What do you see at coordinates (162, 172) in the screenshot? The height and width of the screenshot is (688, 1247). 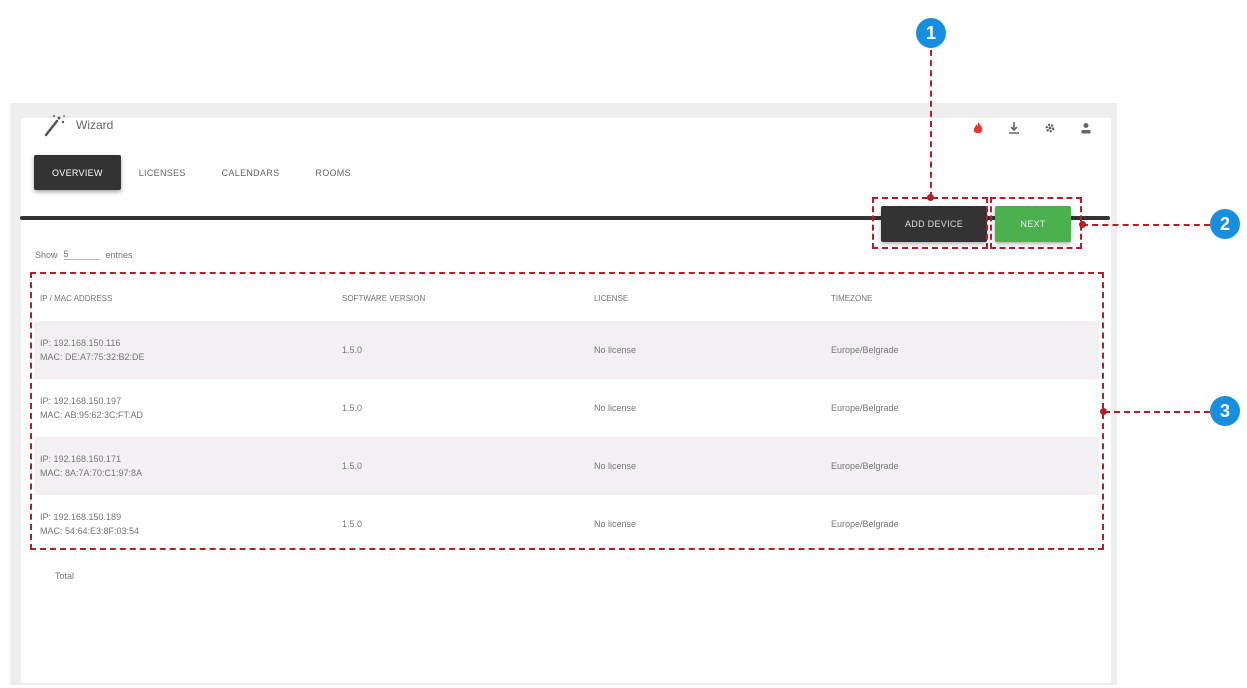 I see `tab-licenses: LICENSES` at bounding box center [162, 172].